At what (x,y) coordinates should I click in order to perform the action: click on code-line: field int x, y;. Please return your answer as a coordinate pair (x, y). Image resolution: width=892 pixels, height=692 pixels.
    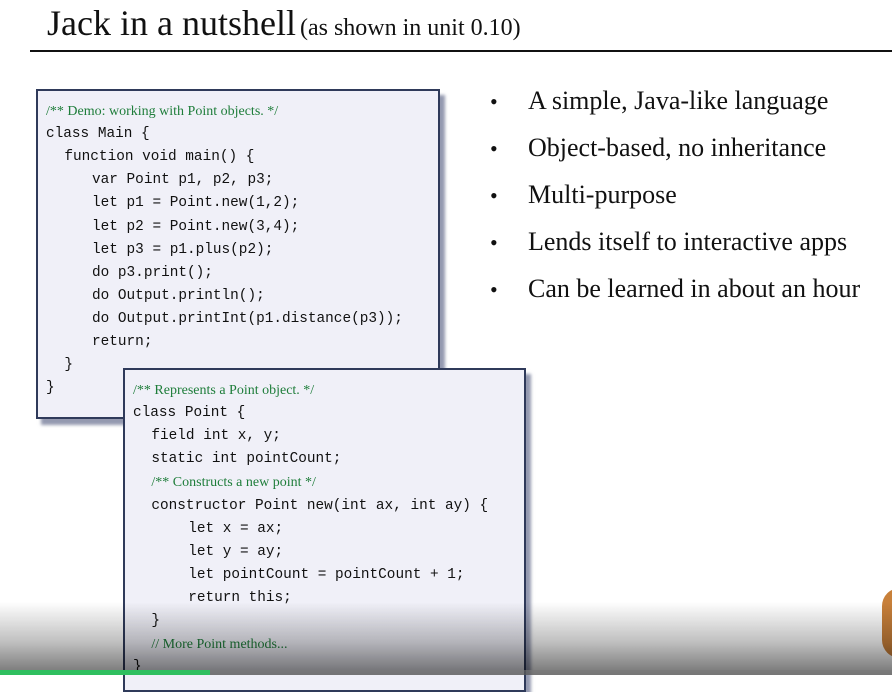
    Looking at the image, I should click on (216, 436).